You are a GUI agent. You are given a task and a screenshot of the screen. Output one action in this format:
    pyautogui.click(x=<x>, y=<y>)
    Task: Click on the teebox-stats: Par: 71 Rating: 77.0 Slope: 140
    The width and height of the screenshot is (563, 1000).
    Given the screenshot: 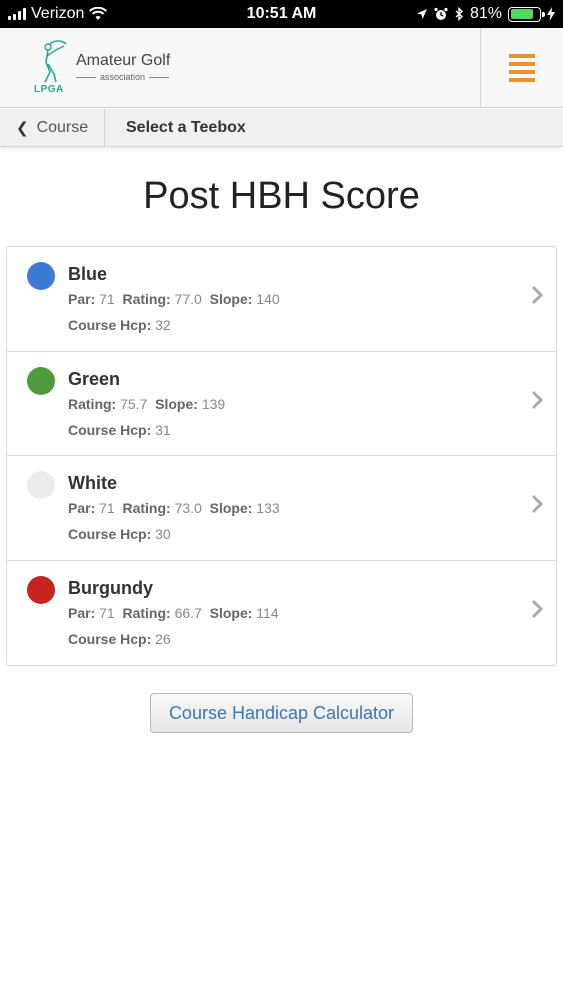 What is the action you would take?
    pyautogui.click(x=174, y=299)
    